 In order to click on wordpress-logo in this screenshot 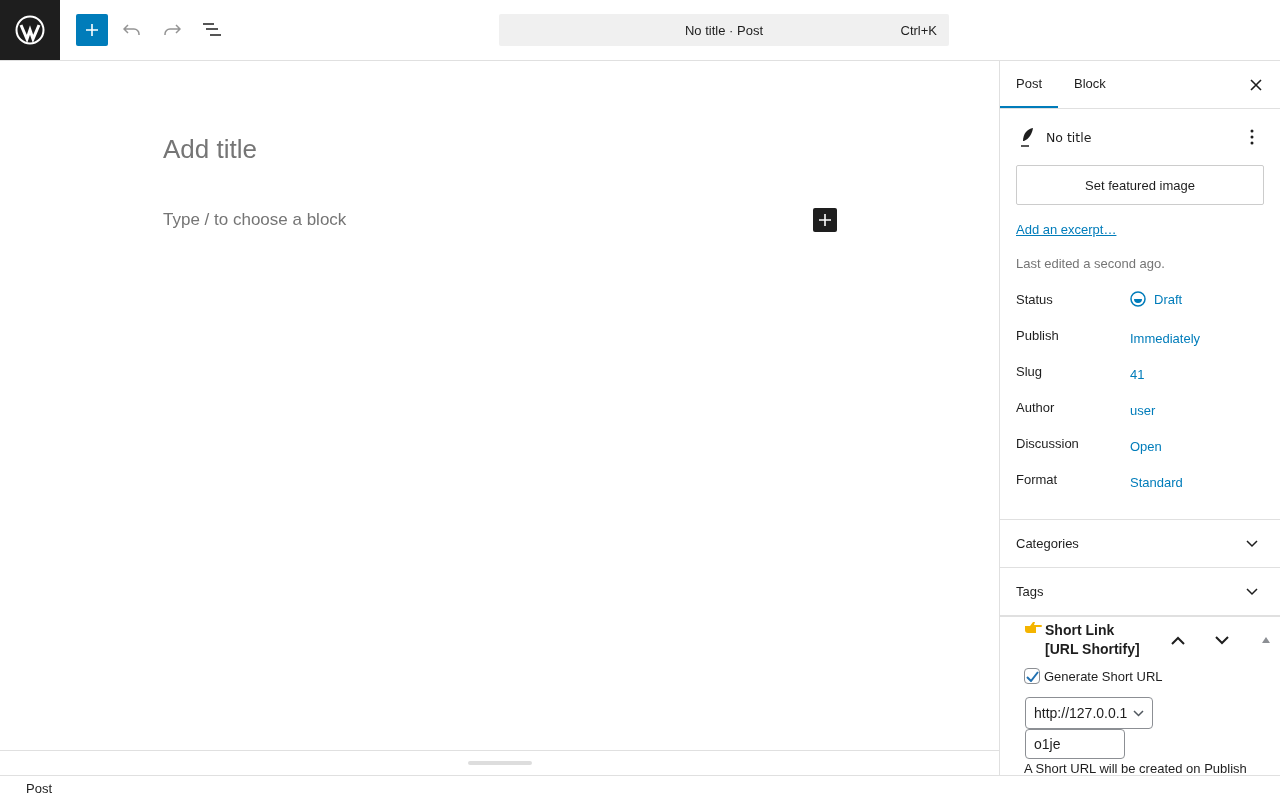, I will do `click(30, 30)`.